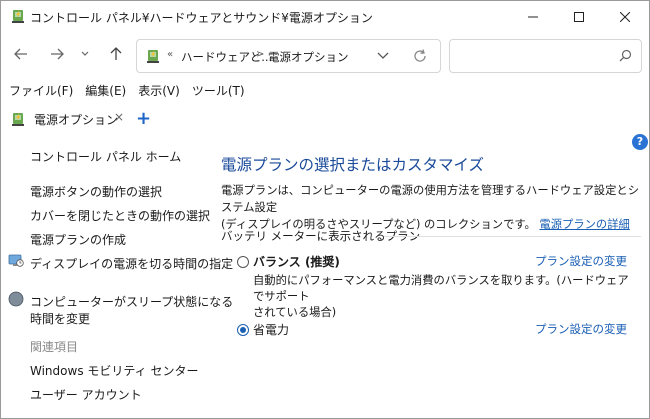 The width and height of the screenshot is (650, 419). I want to click on sleep-moon-icon, so click(16, 299).